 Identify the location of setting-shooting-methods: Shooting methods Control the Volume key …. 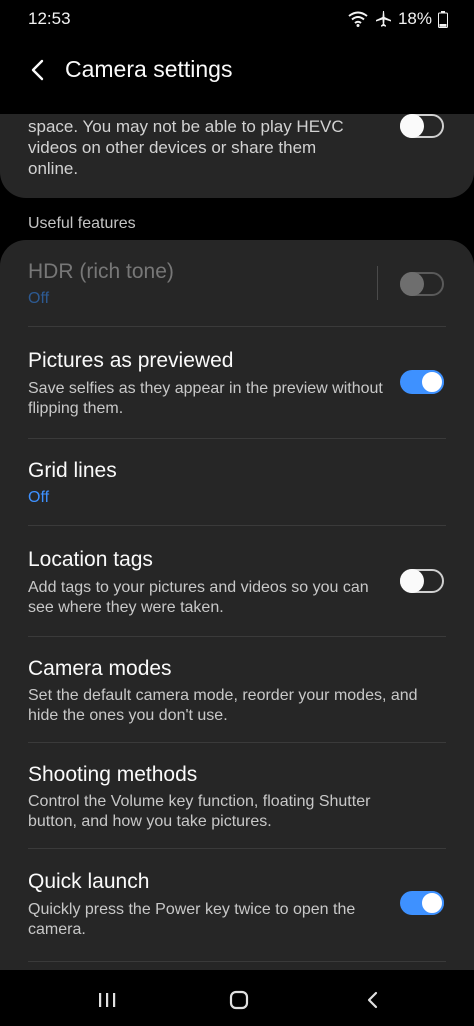
(237, 795).